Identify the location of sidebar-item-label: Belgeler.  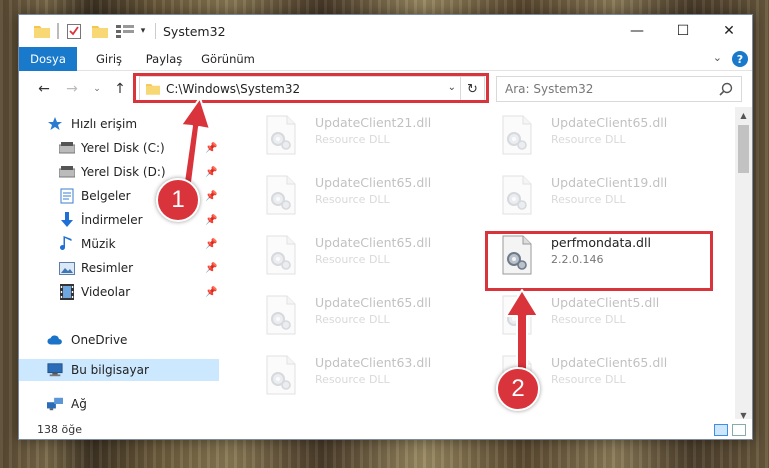
(106, 196).